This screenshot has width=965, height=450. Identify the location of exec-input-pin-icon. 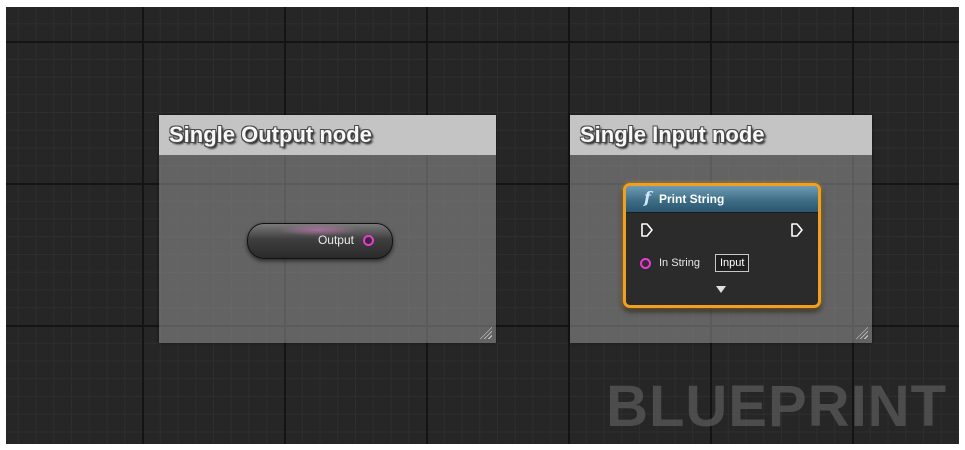
(647, 230).